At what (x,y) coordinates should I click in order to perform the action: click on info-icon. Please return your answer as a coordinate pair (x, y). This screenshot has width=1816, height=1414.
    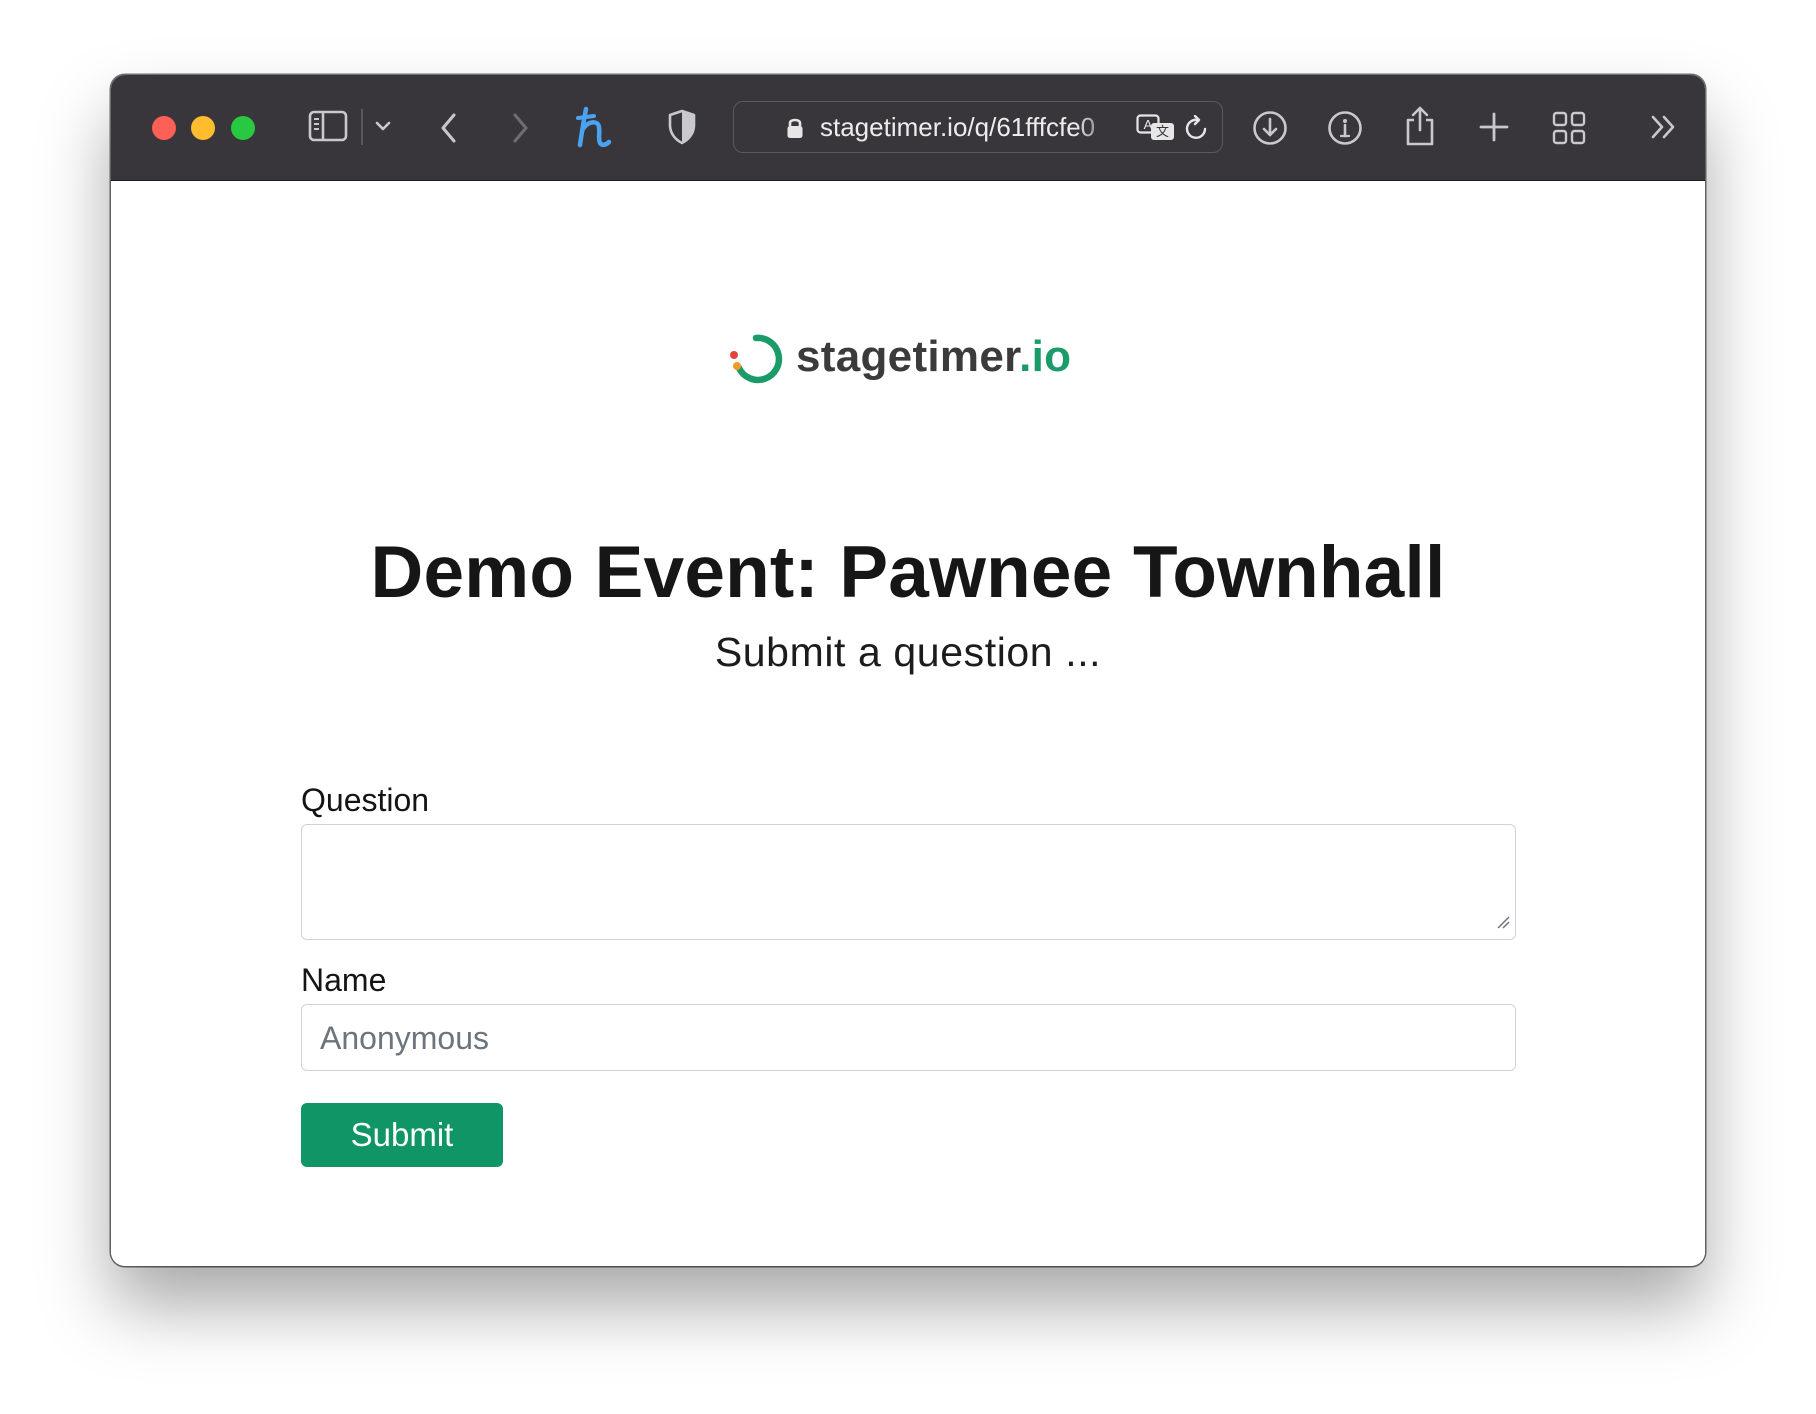
    Looking at the image, I should click on (1345, 128).